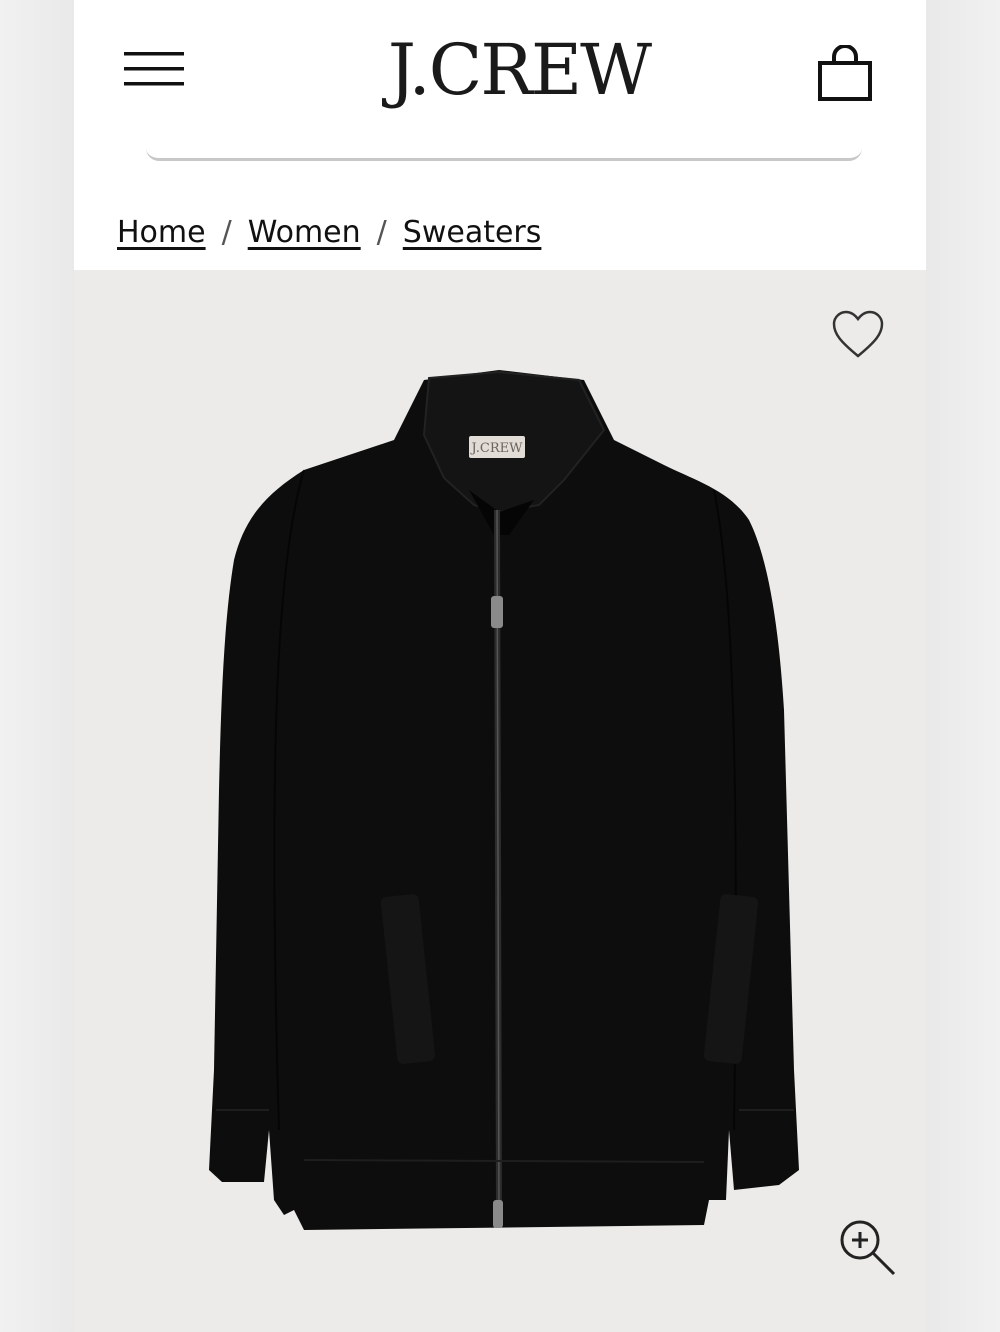  What do you see at coordinates (37, 666) in the screenshot?
I see `left-gutter` at bounding box center [37, 666].